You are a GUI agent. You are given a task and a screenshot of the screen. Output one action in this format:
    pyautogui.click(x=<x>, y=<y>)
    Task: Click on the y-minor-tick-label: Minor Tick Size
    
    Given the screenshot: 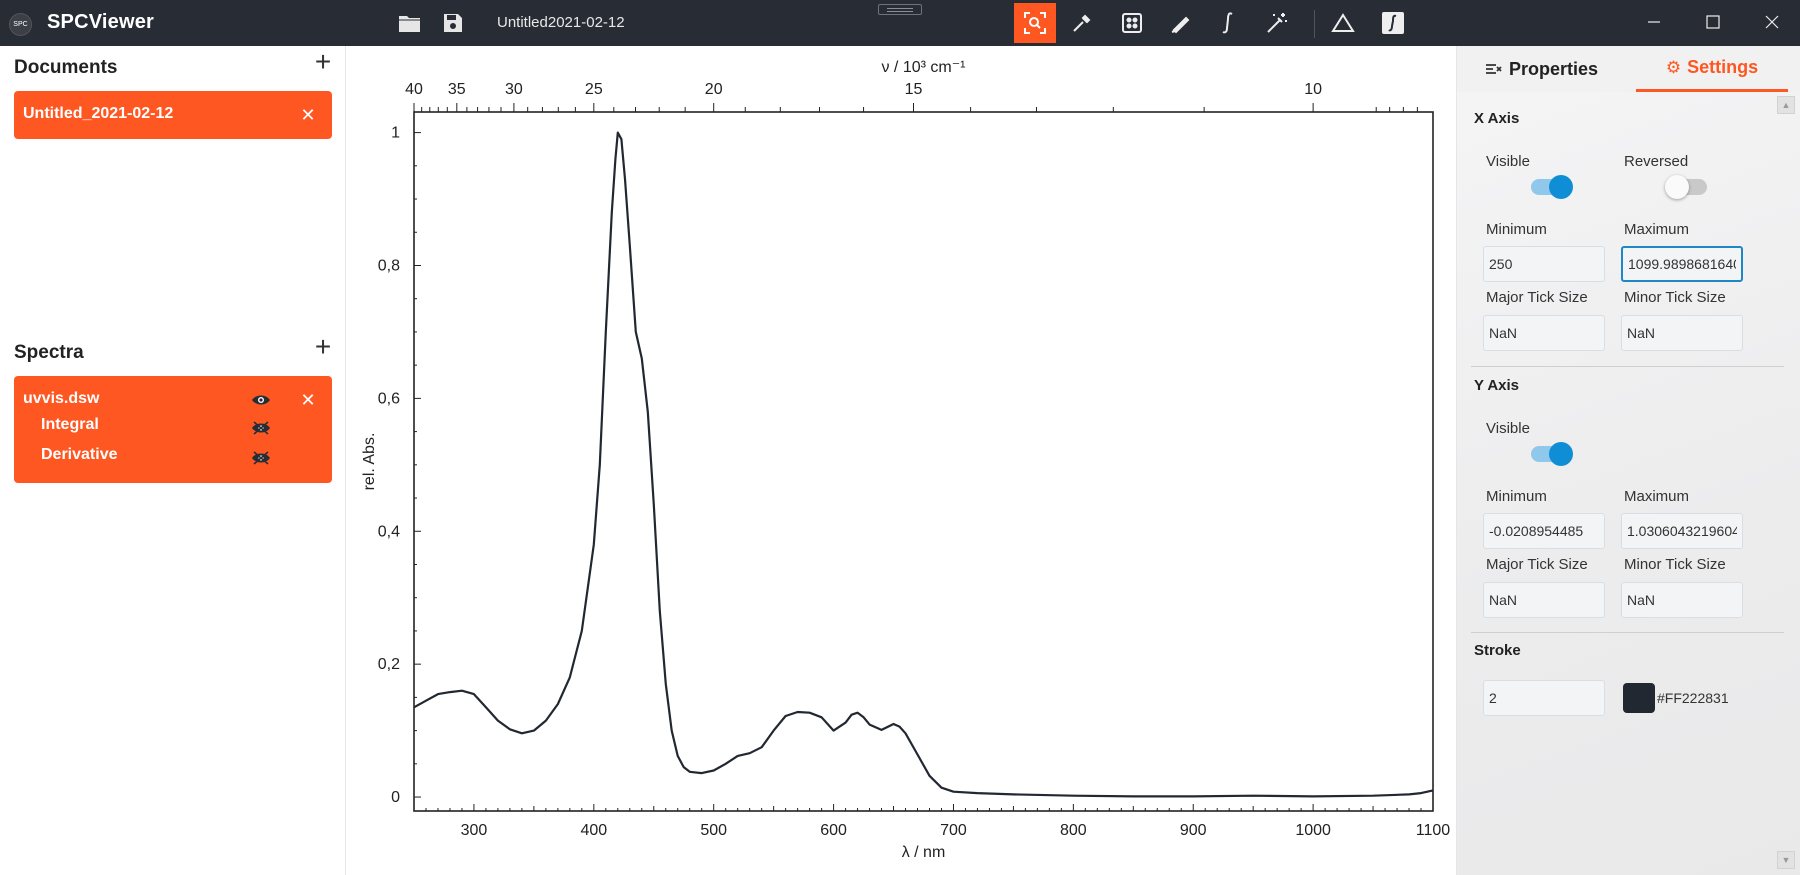 What is the action you would take?
    pyautogui.click(x=1675, y=564)
    